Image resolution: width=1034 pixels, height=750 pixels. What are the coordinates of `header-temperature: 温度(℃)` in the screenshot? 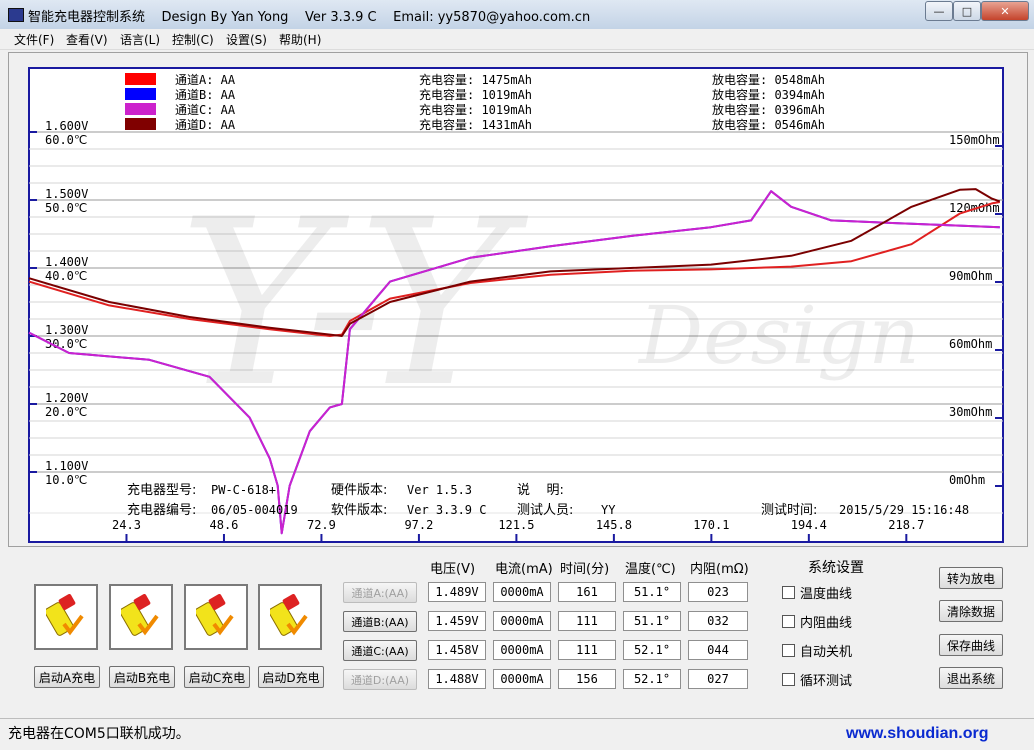 It's located at (650, 569).